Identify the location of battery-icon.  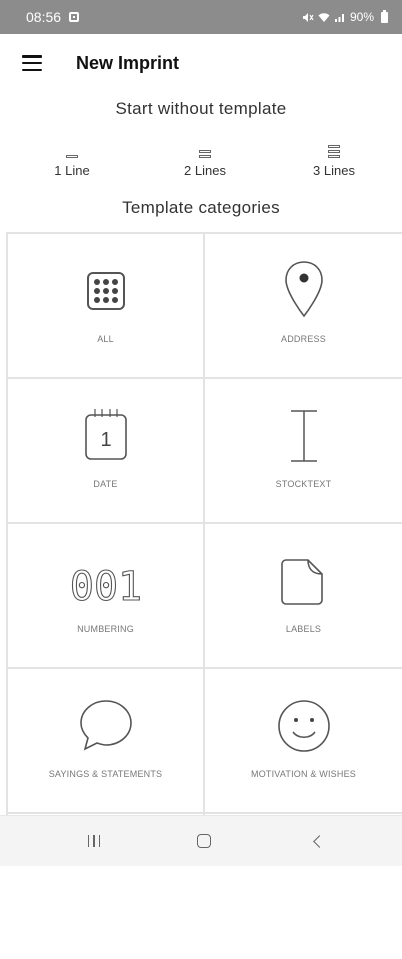
(384, 16).